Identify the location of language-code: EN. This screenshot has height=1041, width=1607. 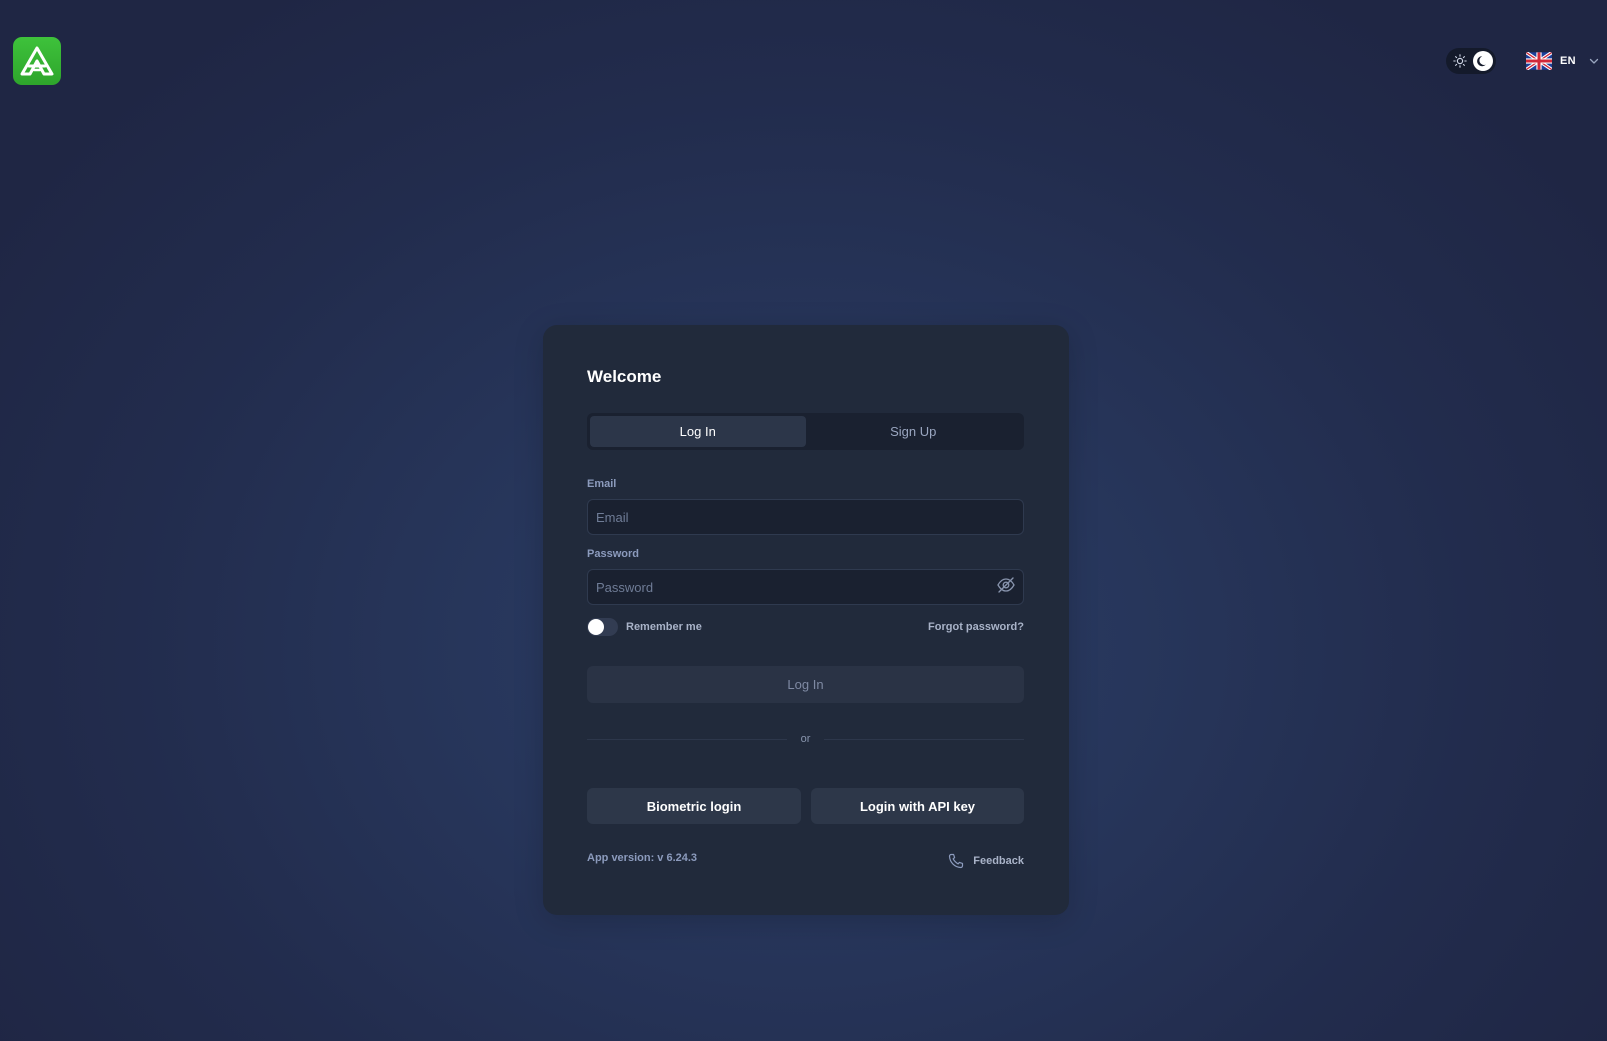
(1568, 61).